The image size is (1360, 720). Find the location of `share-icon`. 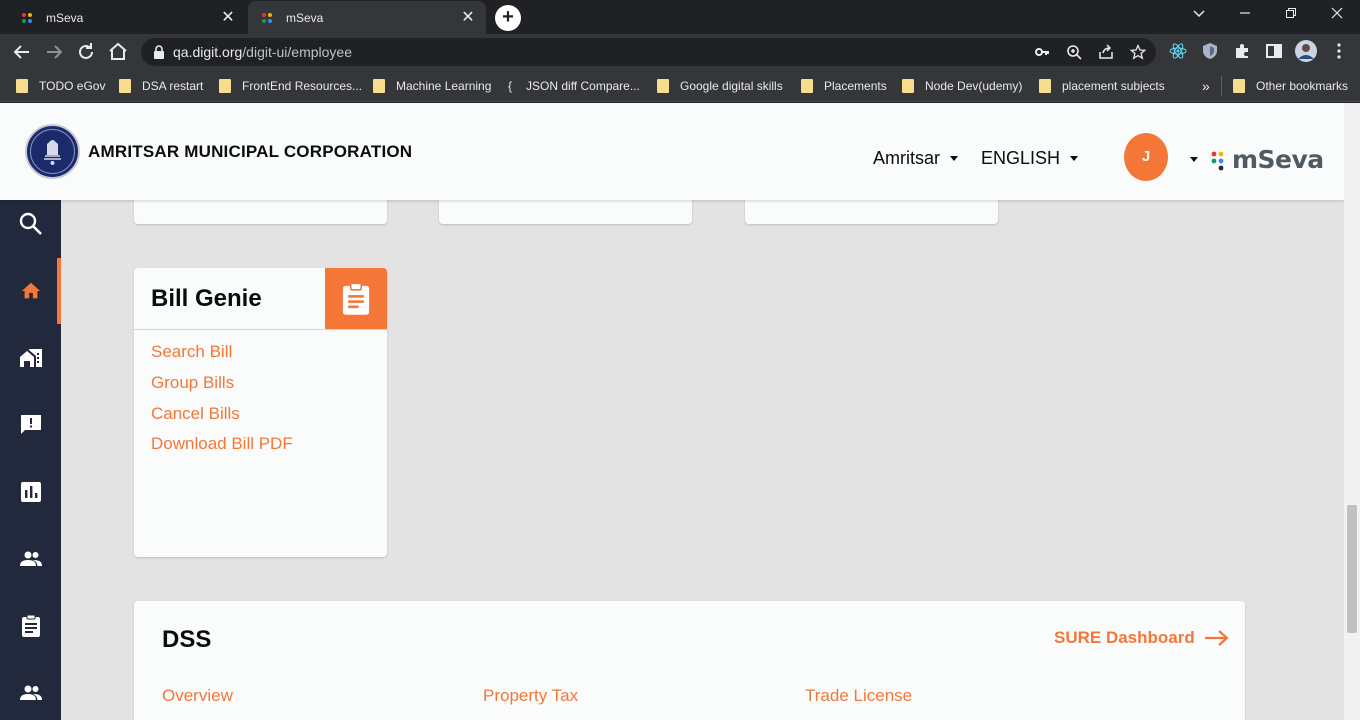

share-icon is located at coordinates (1106, 52).